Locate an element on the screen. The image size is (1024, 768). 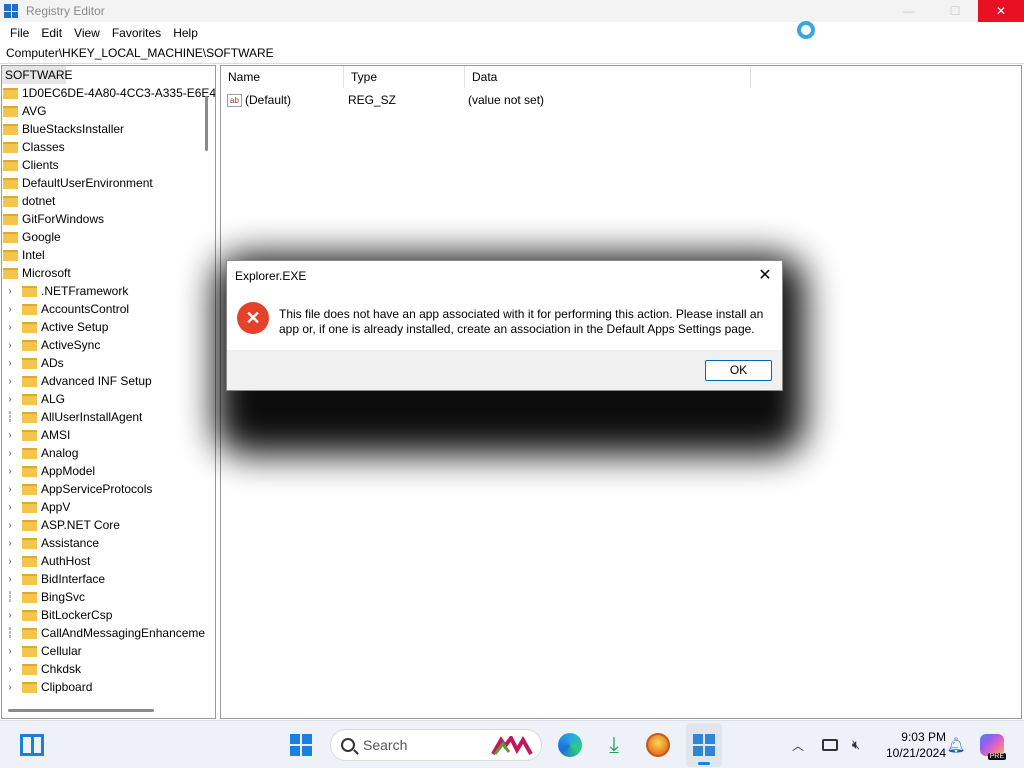
tree-item-label: AMSI is located at coordinates (56, 435).